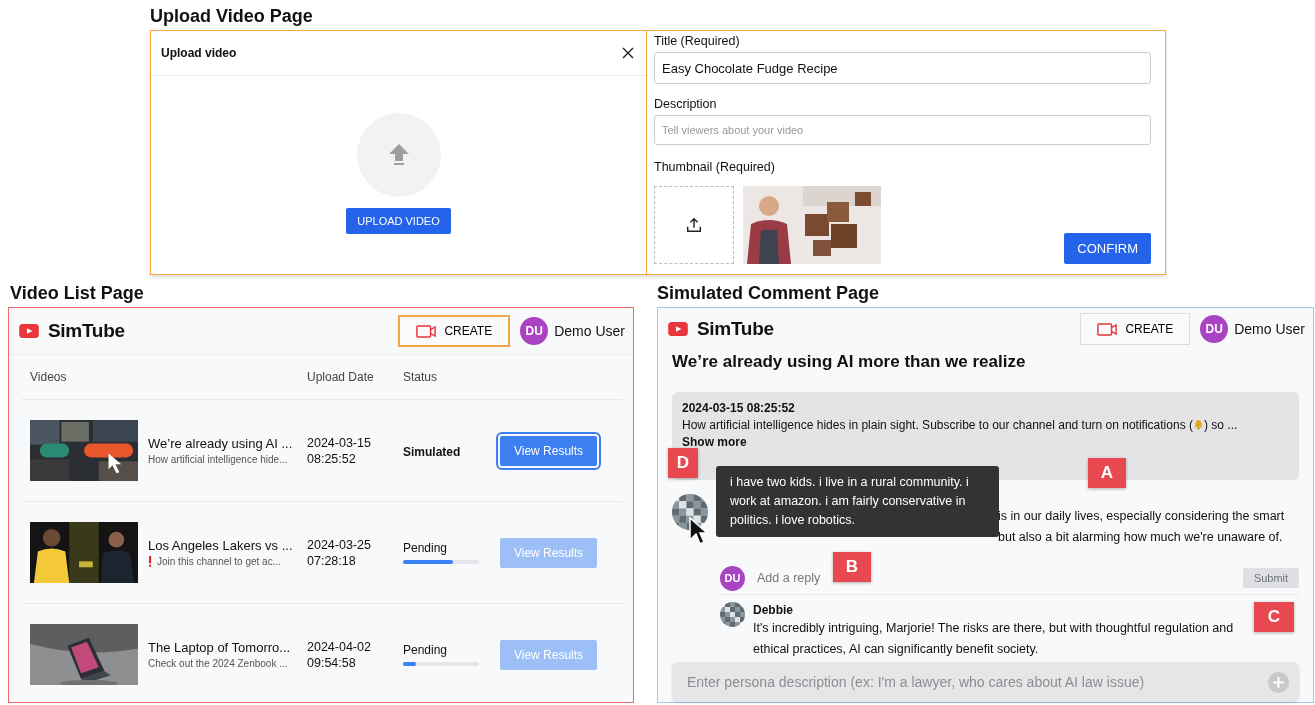 This screenshot has height=705, width=1315. Describe the element at coordinates (857, 501) in the screenshot. I see `persona-tooltip: i have two kids. i live in a rural community. i work at amazon. i am fairly conservative in politics. i love robotics.` at that location.